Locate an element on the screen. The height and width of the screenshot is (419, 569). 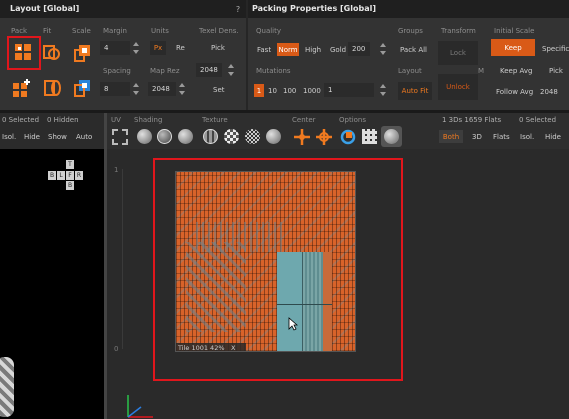
fit-selected-icon is located at coordinates (53, 88).